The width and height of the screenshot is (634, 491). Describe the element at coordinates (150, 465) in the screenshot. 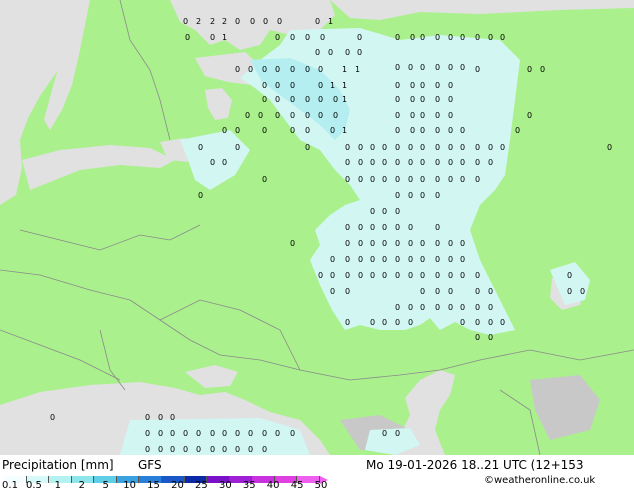

I see `model-name: GFS` at that location.